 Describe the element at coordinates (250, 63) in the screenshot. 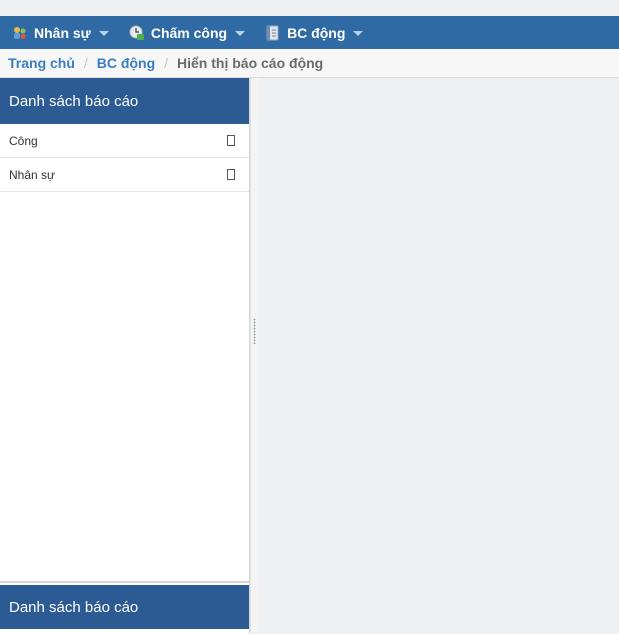

I see `breadcrumb-current: Hiển thị báo cáo động` at that location.